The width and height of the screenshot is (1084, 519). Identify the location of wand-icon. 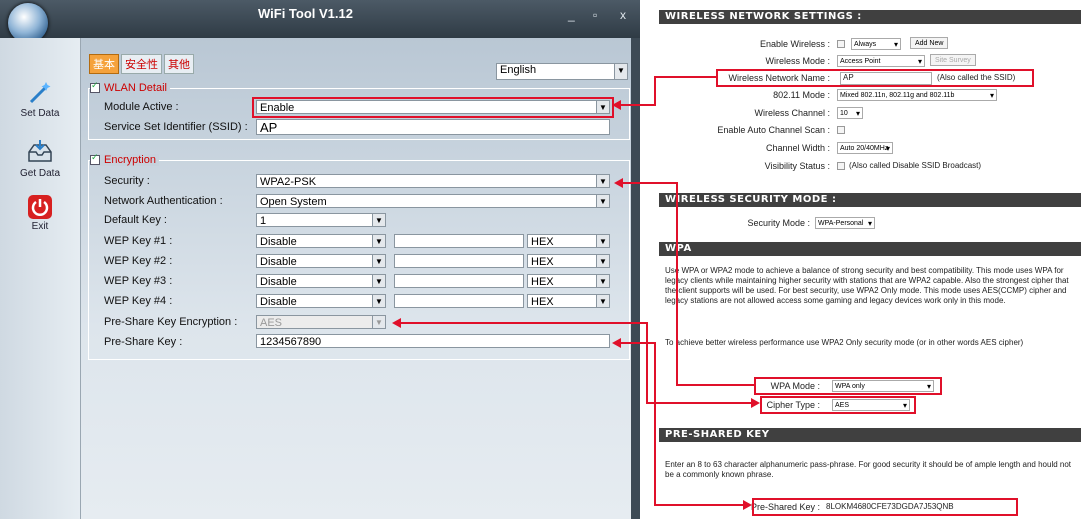
(40, 92).